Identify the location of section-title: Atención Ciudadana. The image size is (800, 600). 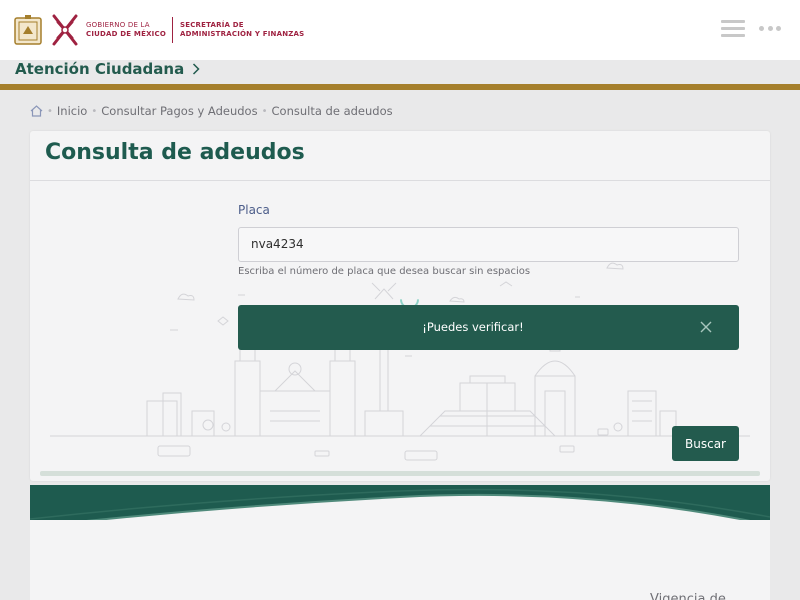
(100, 69).